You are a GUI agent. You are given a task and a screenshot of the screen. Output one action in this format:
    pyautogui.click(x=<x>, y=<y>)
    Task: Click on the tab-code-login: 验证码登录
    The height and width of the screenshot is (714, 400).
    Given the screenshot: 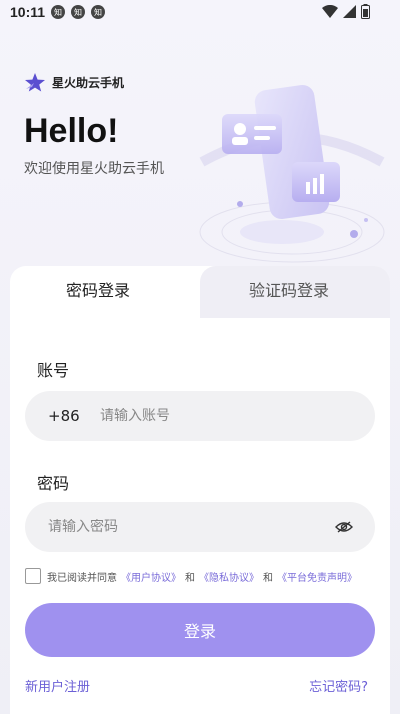 What is the action you would take?
    pyautogui.click(x=289, y=291)
    